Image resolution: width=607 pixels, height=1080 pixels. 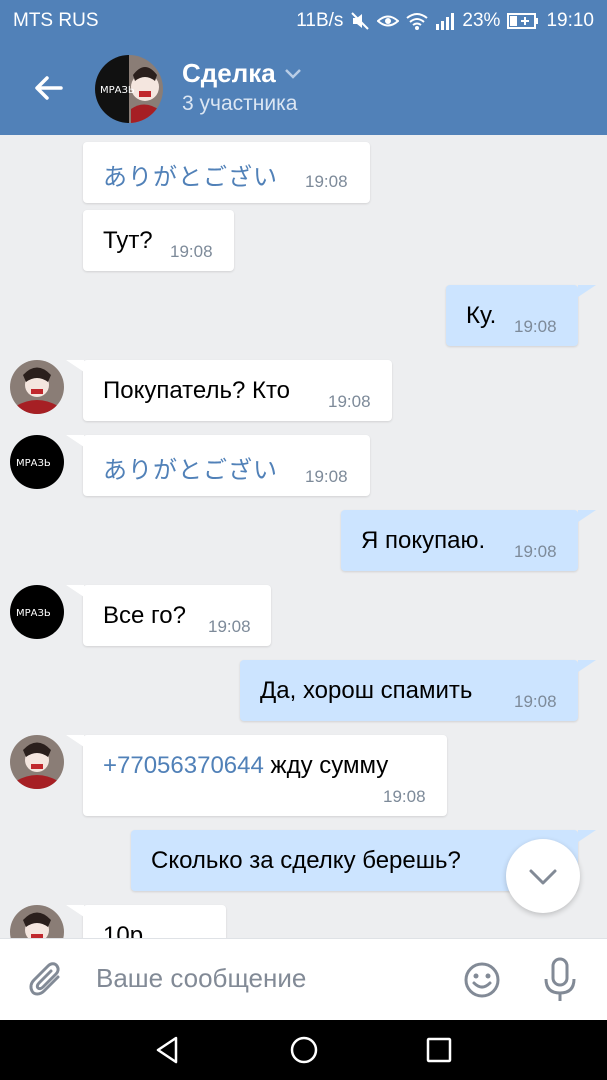 I want to click on message-text-tail: жду сумму, so click(x=329, y=765).